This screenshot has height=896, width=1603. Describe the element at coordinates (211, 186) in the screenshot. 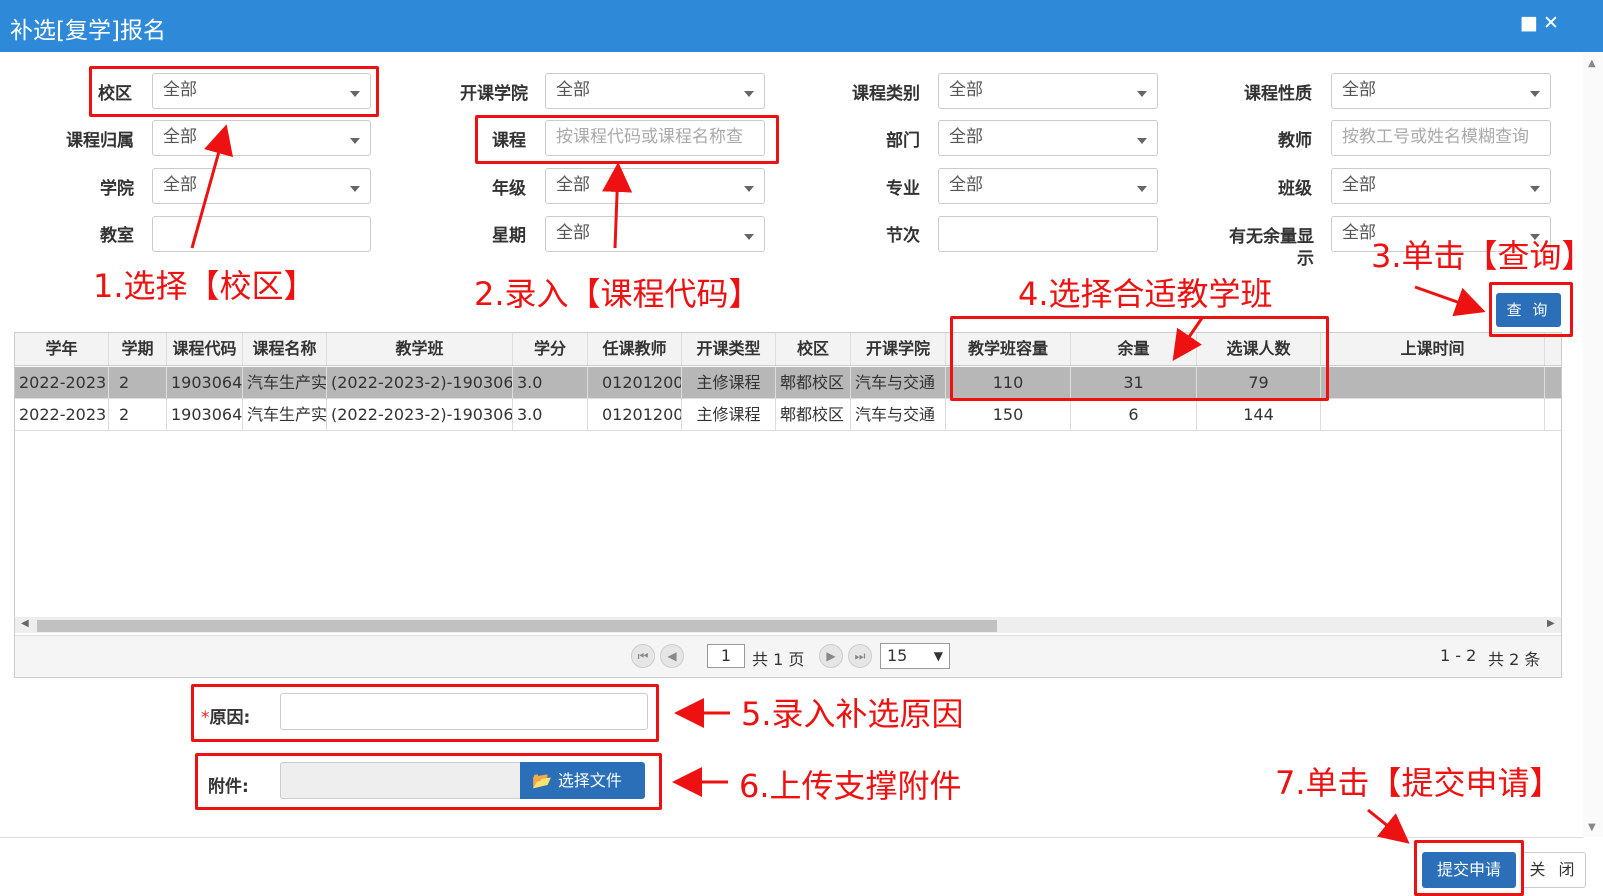

I see `arrow-to-campus` at that location.